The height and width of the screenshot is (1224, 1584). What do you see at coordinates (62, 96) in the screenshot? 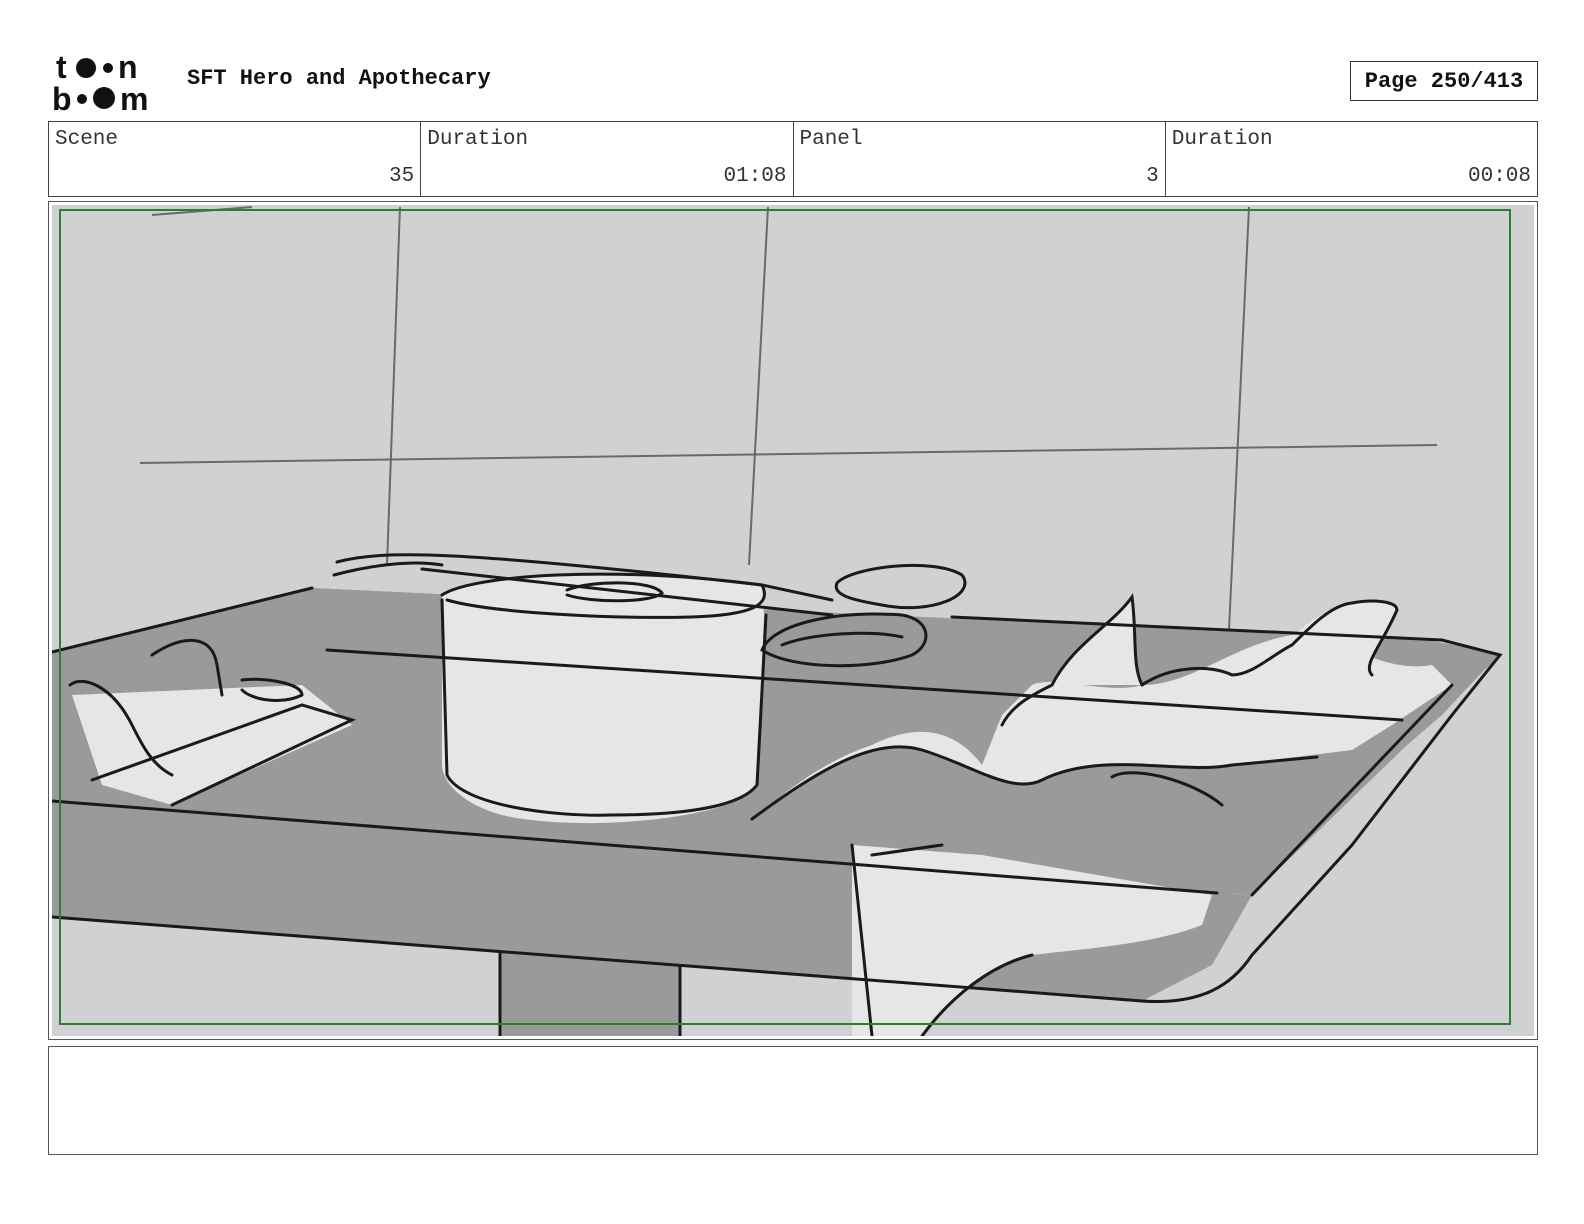
I see `svg-text: b` at bounding box center [62, 96].